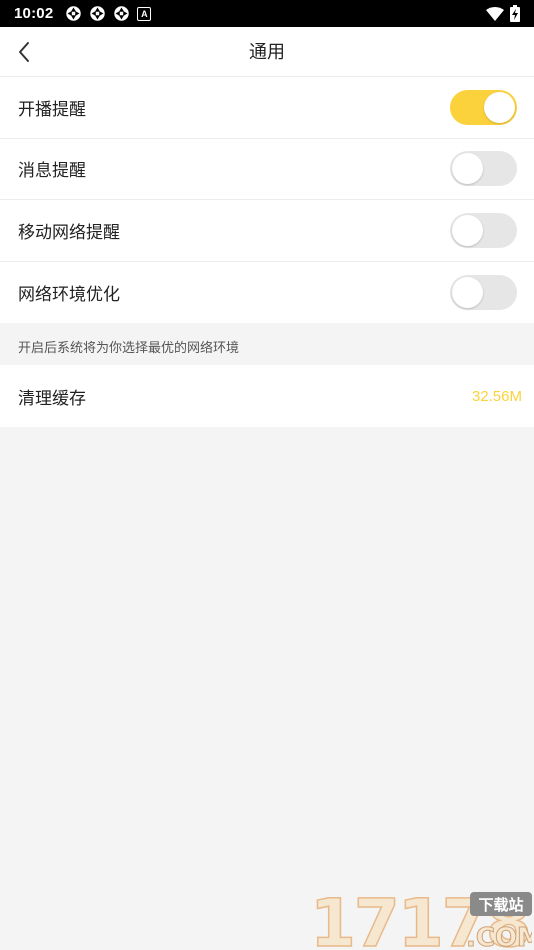  I want to click on mobile-network-reminder-toggle, so click(483, 230).